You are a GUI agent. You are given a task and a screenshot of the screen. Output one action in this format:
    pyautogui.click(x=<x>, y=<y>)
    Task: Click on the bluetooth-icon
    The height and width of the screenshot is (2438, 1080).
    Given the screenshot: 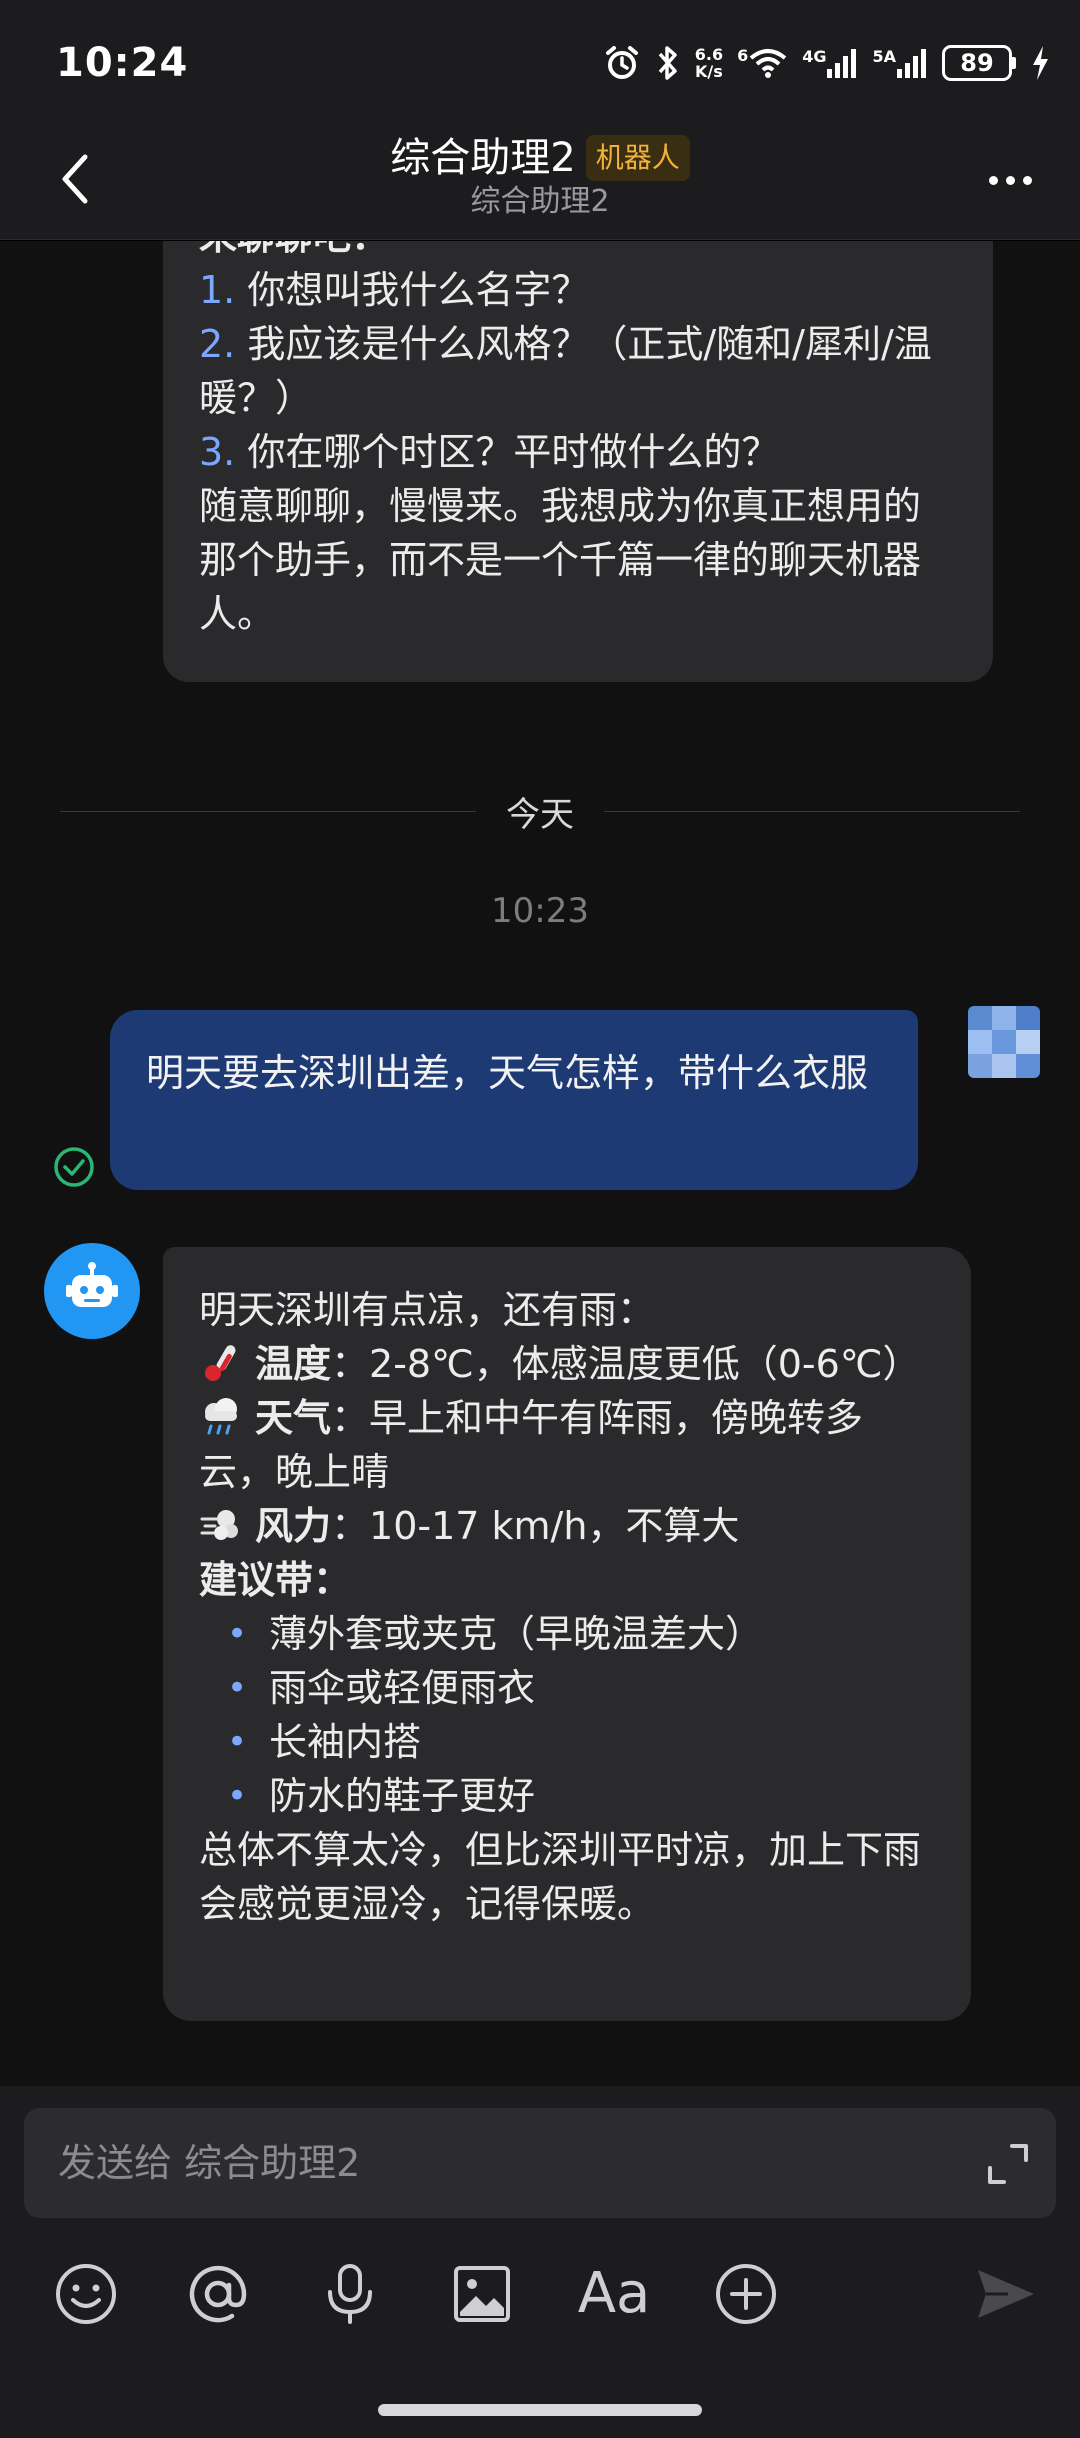 What is the action you would take?
    pyautogui.click(x=668, y=63)
    